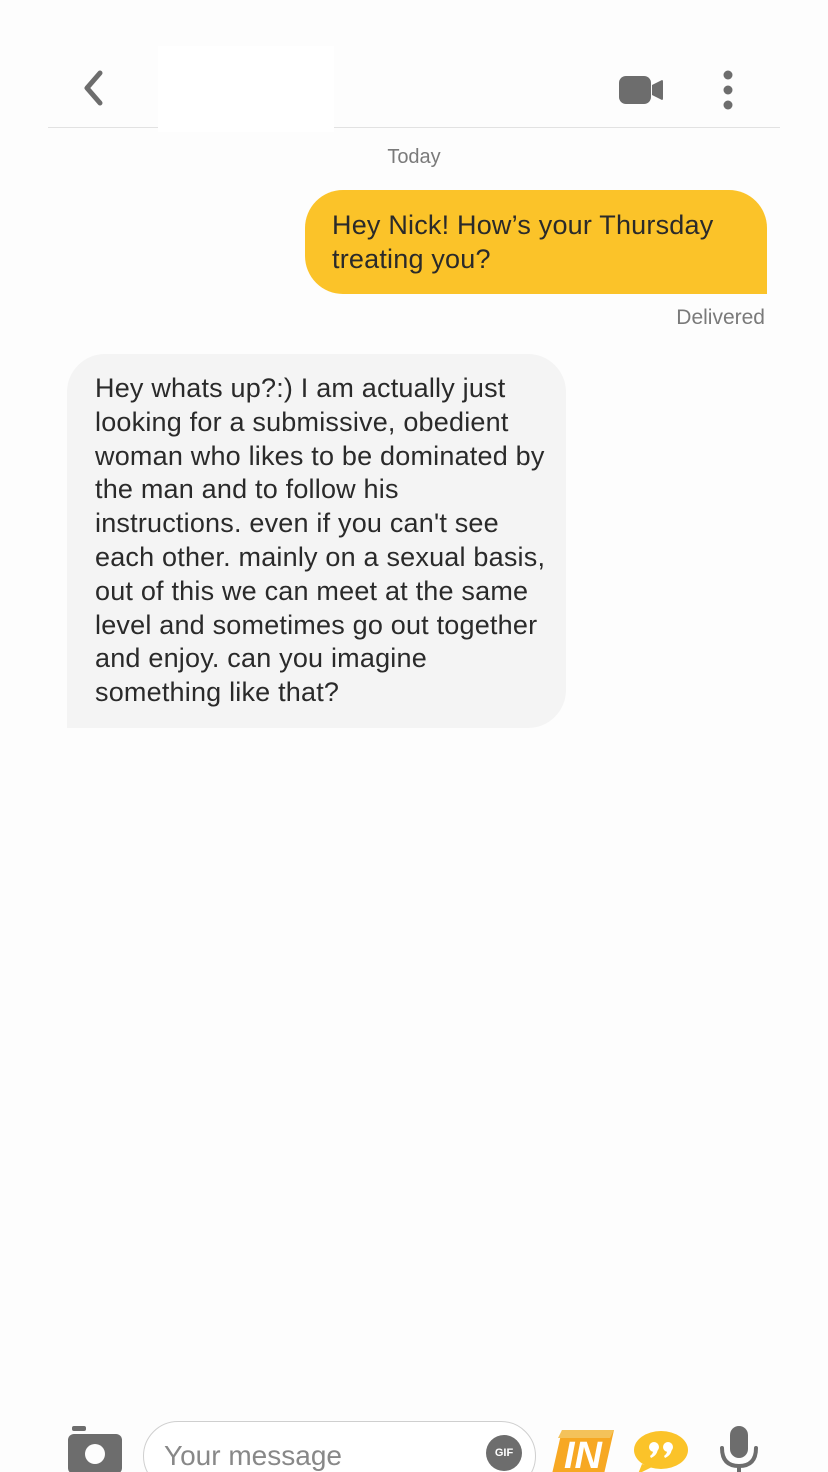  I want to click on quote-icon, so click(661, 1451).